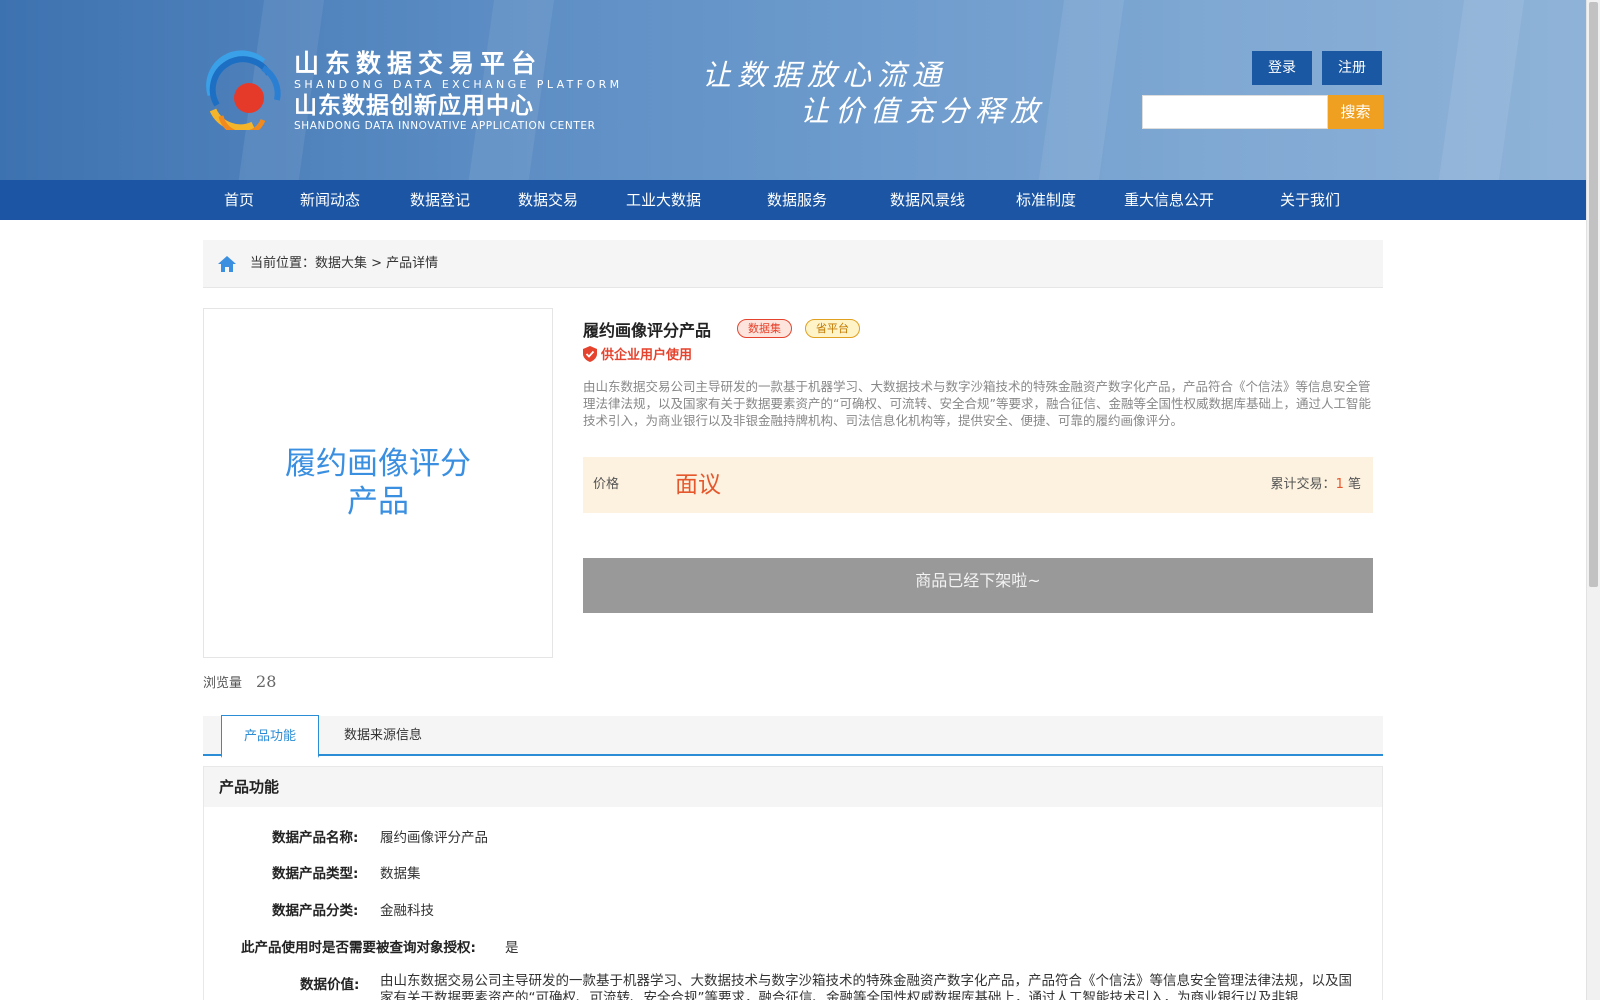 This screenshot has height=1000, width=1600. I want to click on register-button: 注册, so click(1352, 68).